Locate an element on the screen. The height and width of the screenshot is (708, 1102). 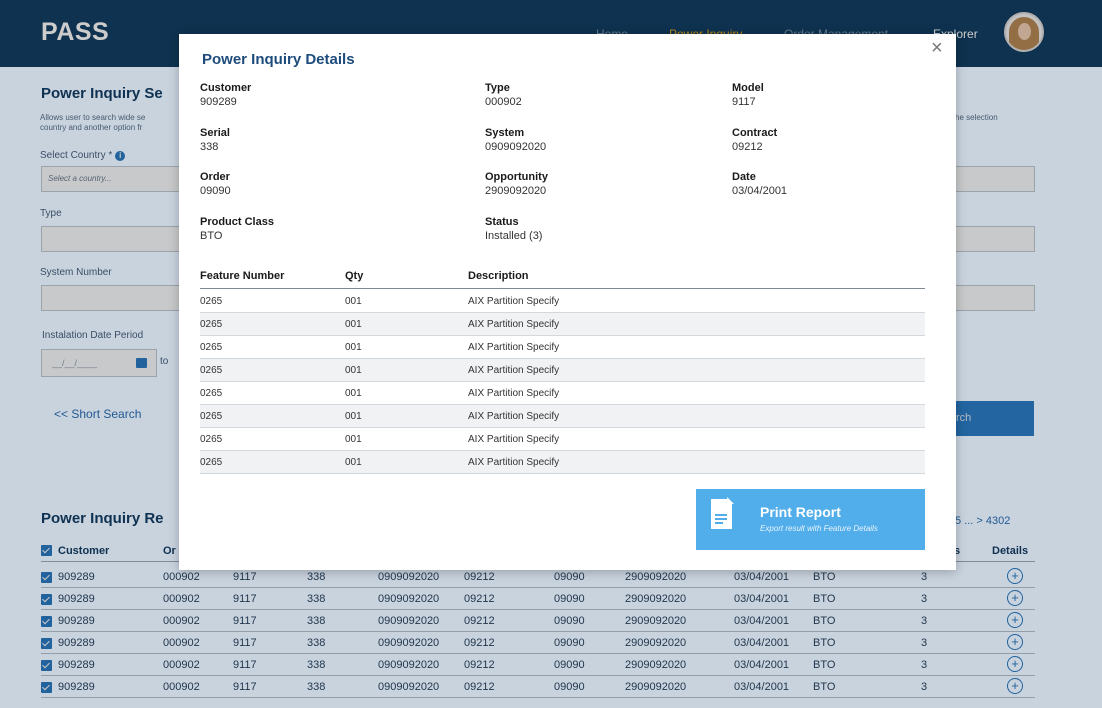
avatar is located at coordinates (1024, 32).